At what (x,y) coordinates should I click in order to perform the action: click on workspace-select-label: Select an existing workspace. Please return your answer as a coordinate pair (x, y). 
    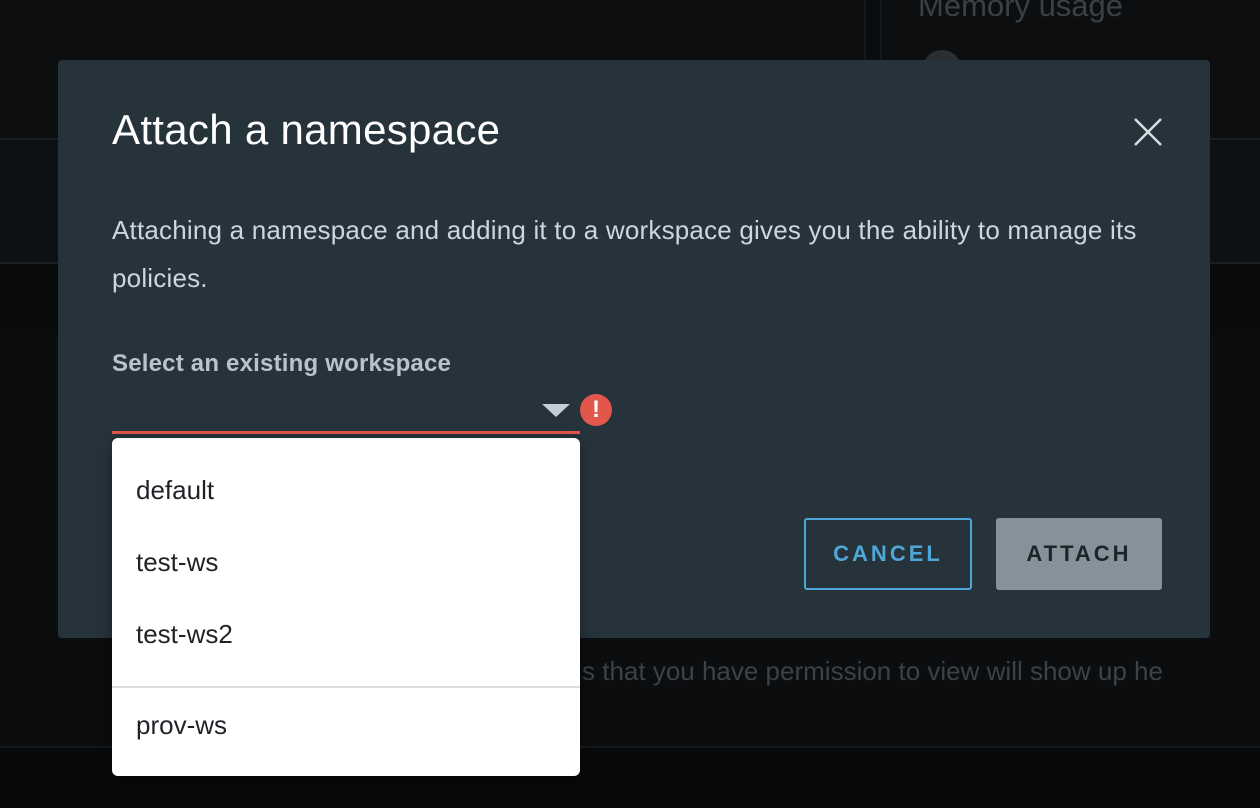
    Looking at the image, I should click on (282, 363).